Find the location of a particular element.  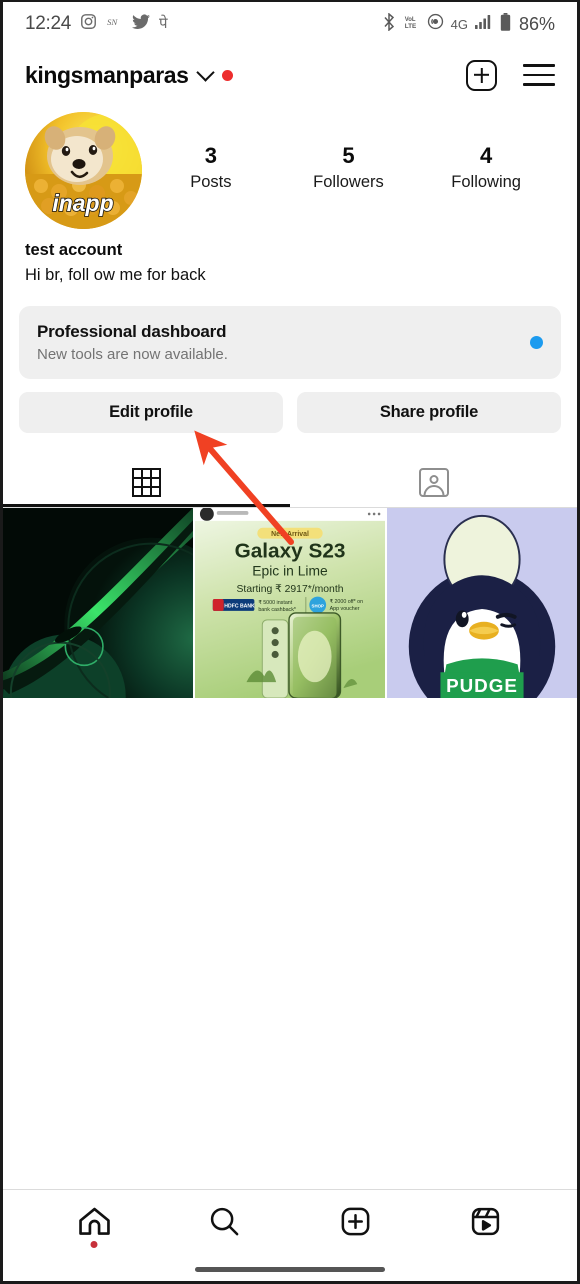

hotspot-icon is located at coordinates (435, 24).